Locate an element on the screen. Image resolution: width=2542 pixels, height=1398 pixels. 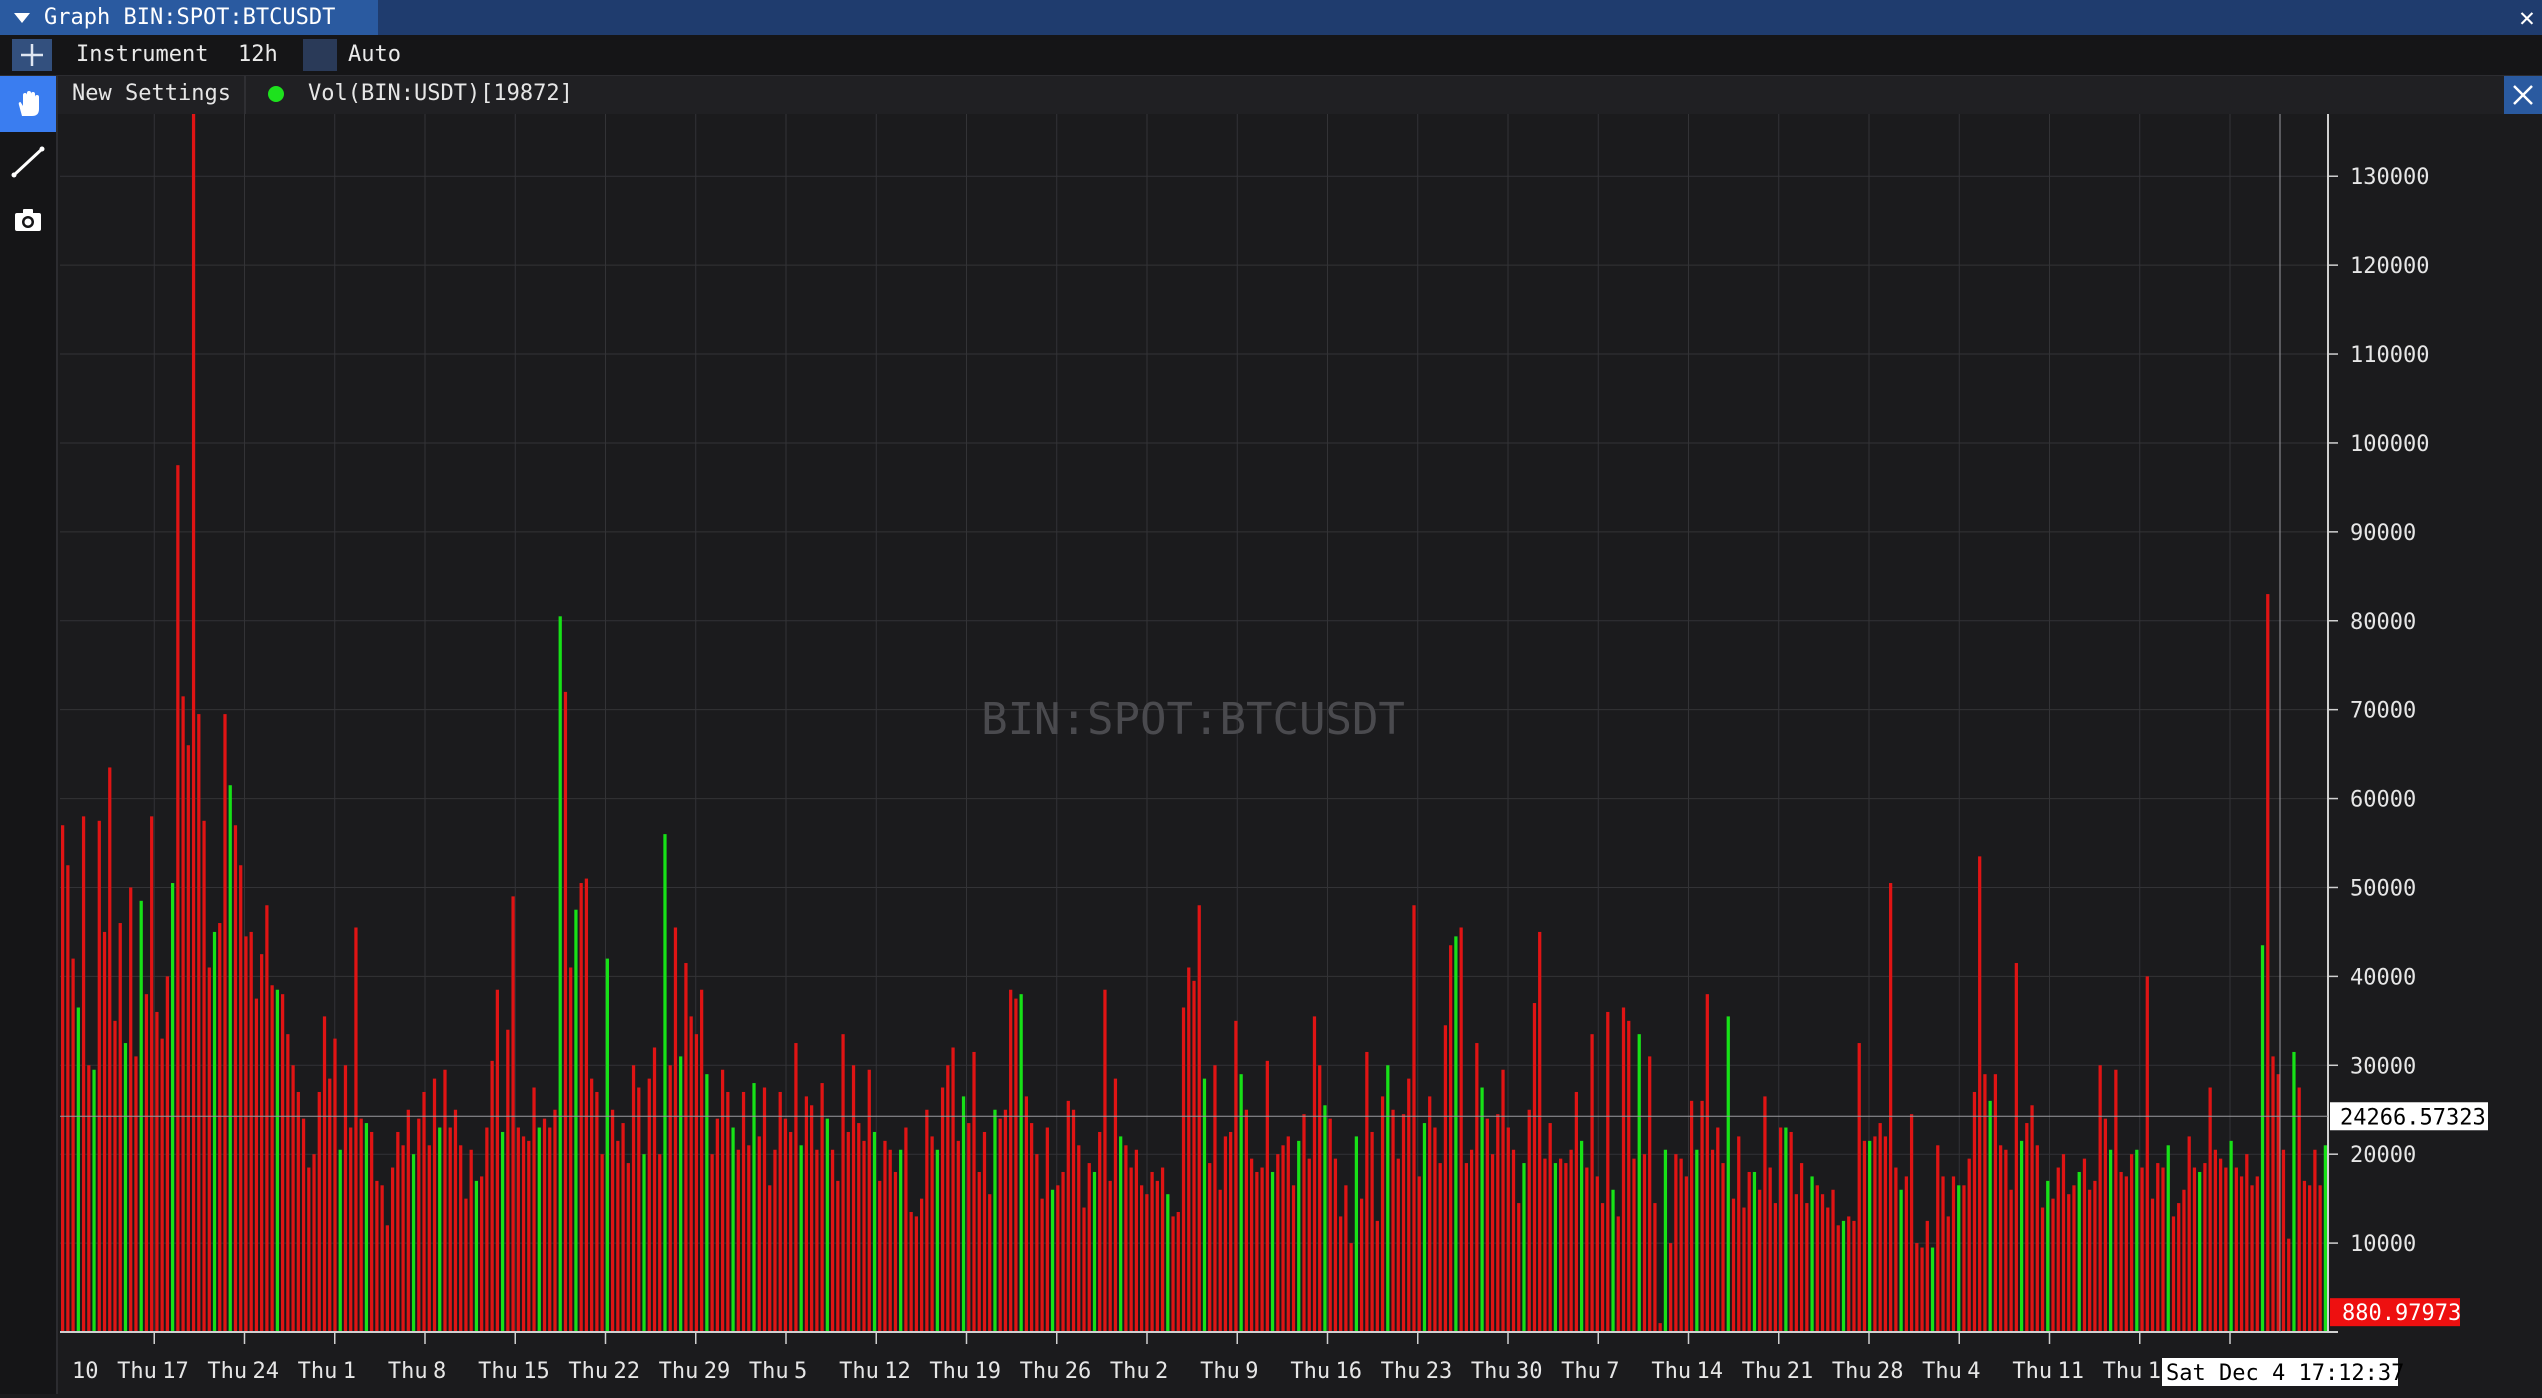
y-tick-label: 110000 is located at coordinates (2389, 355).